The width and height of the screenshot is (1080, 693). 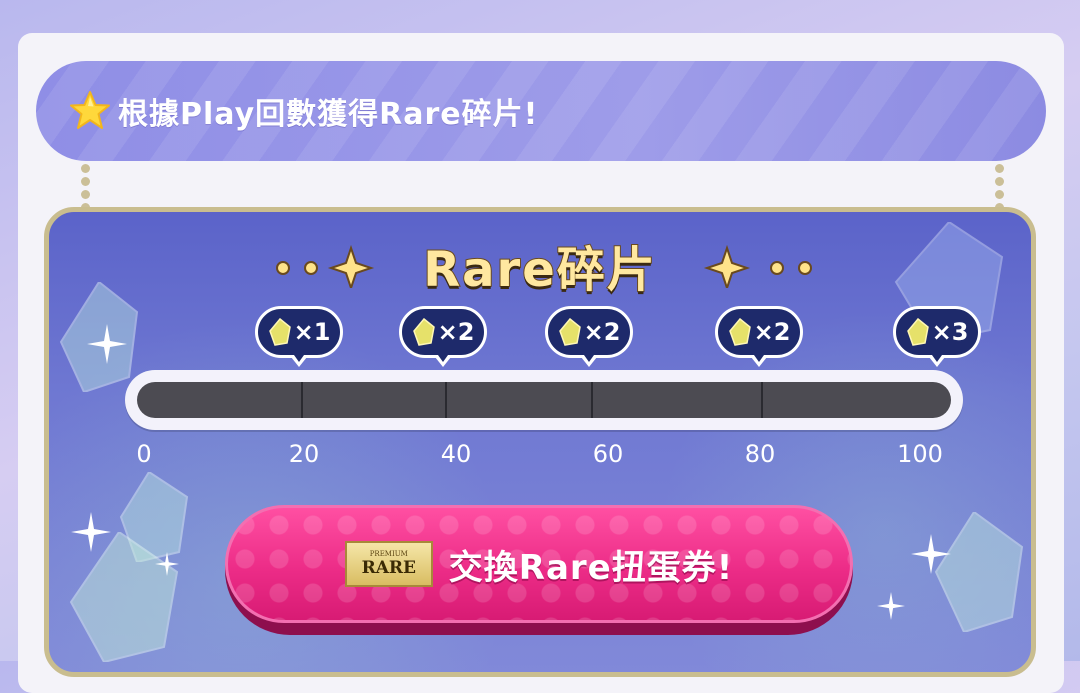 I want to click on banner-title: 根據Play回數獲得Rare碎片!, so click(x=328, y=114).